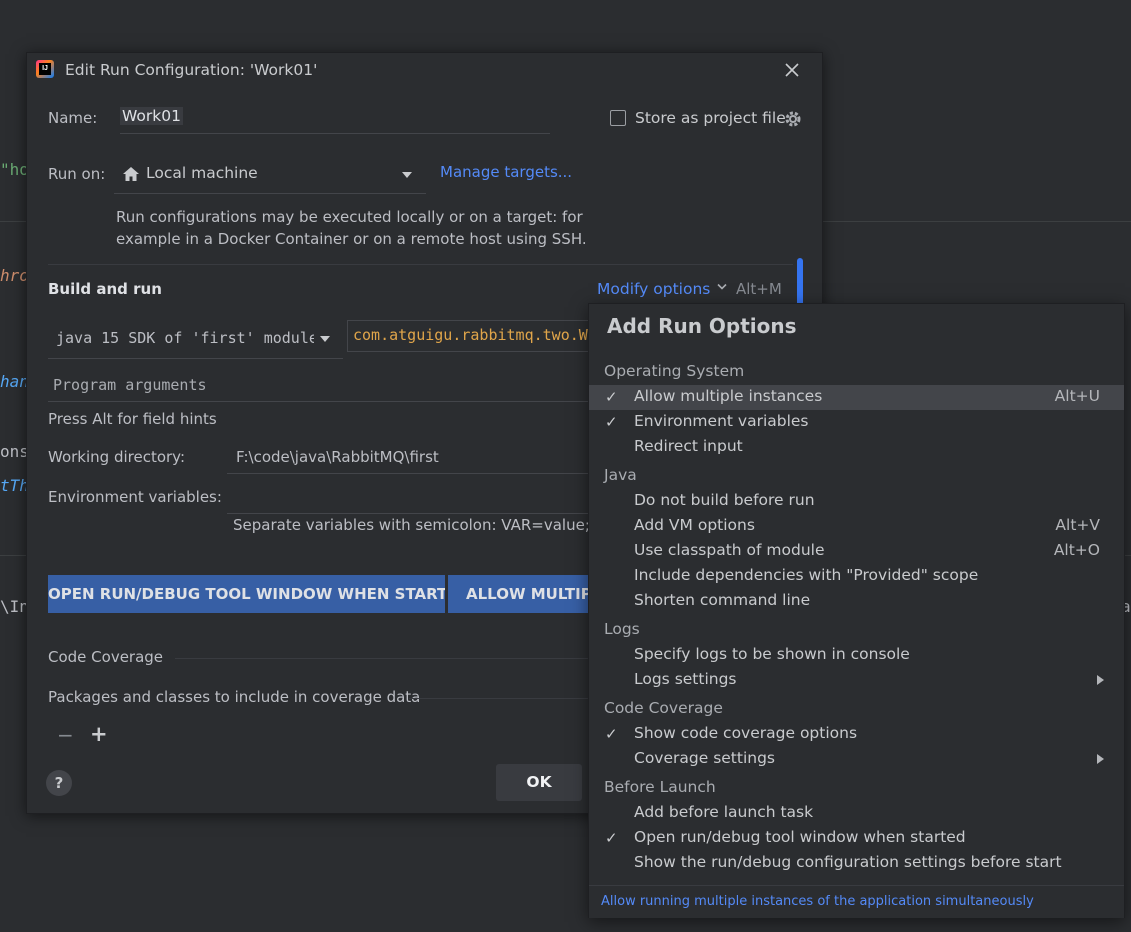 This screenshot has width=1131, height=932. Describe the element at coordinates (856, 680) in the screenshot. I see `option-item: Logs settings` at that location.